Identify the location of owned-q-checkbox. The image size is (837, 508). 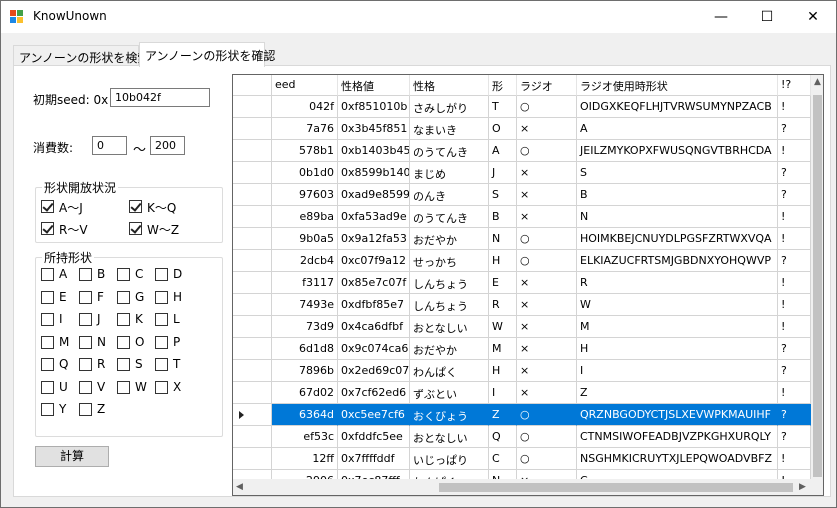
(47, 364).